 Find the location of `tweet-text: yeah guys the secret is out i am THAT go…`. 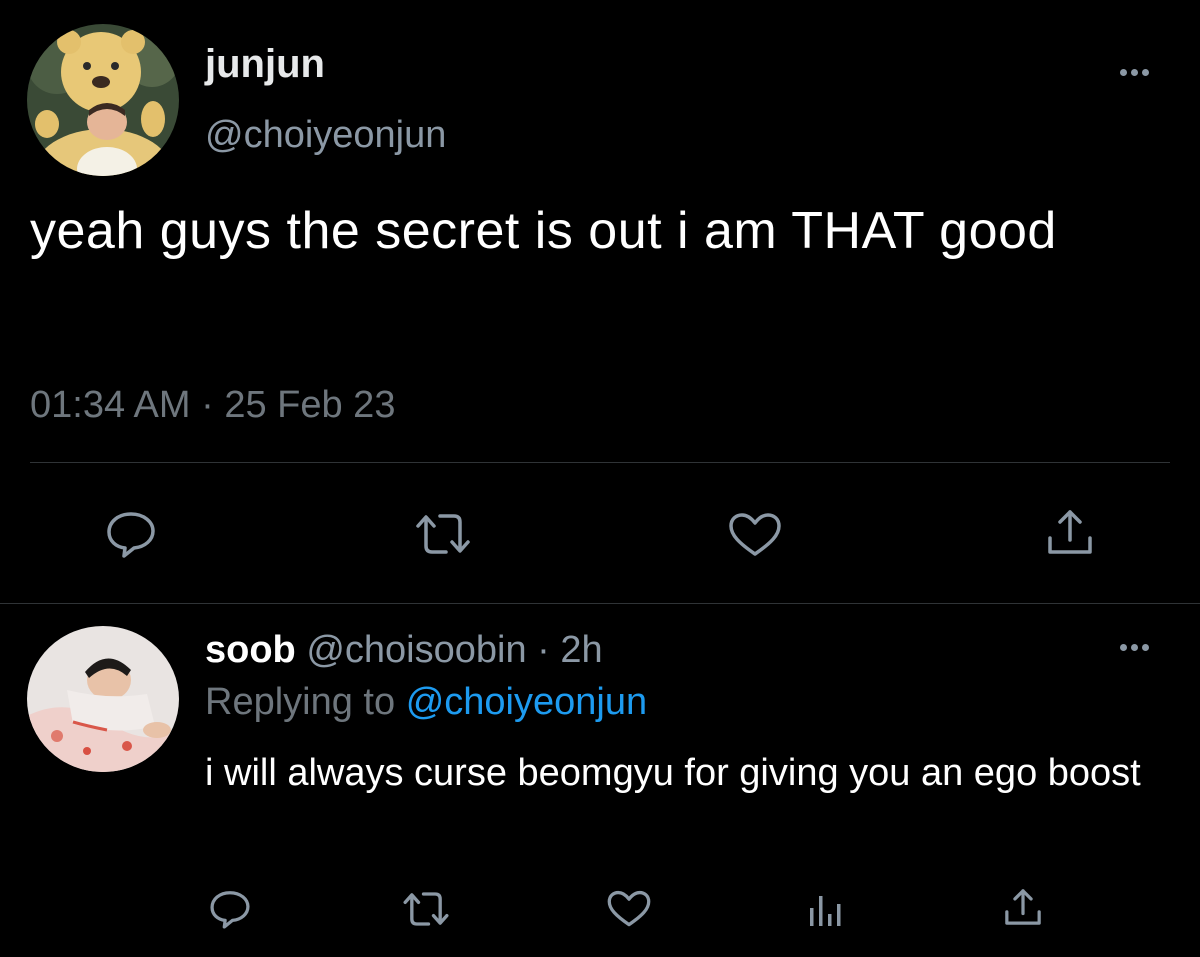

tweet-text: yeah guys the secret is out i am THAT go… is located at coordinates (543, 231).